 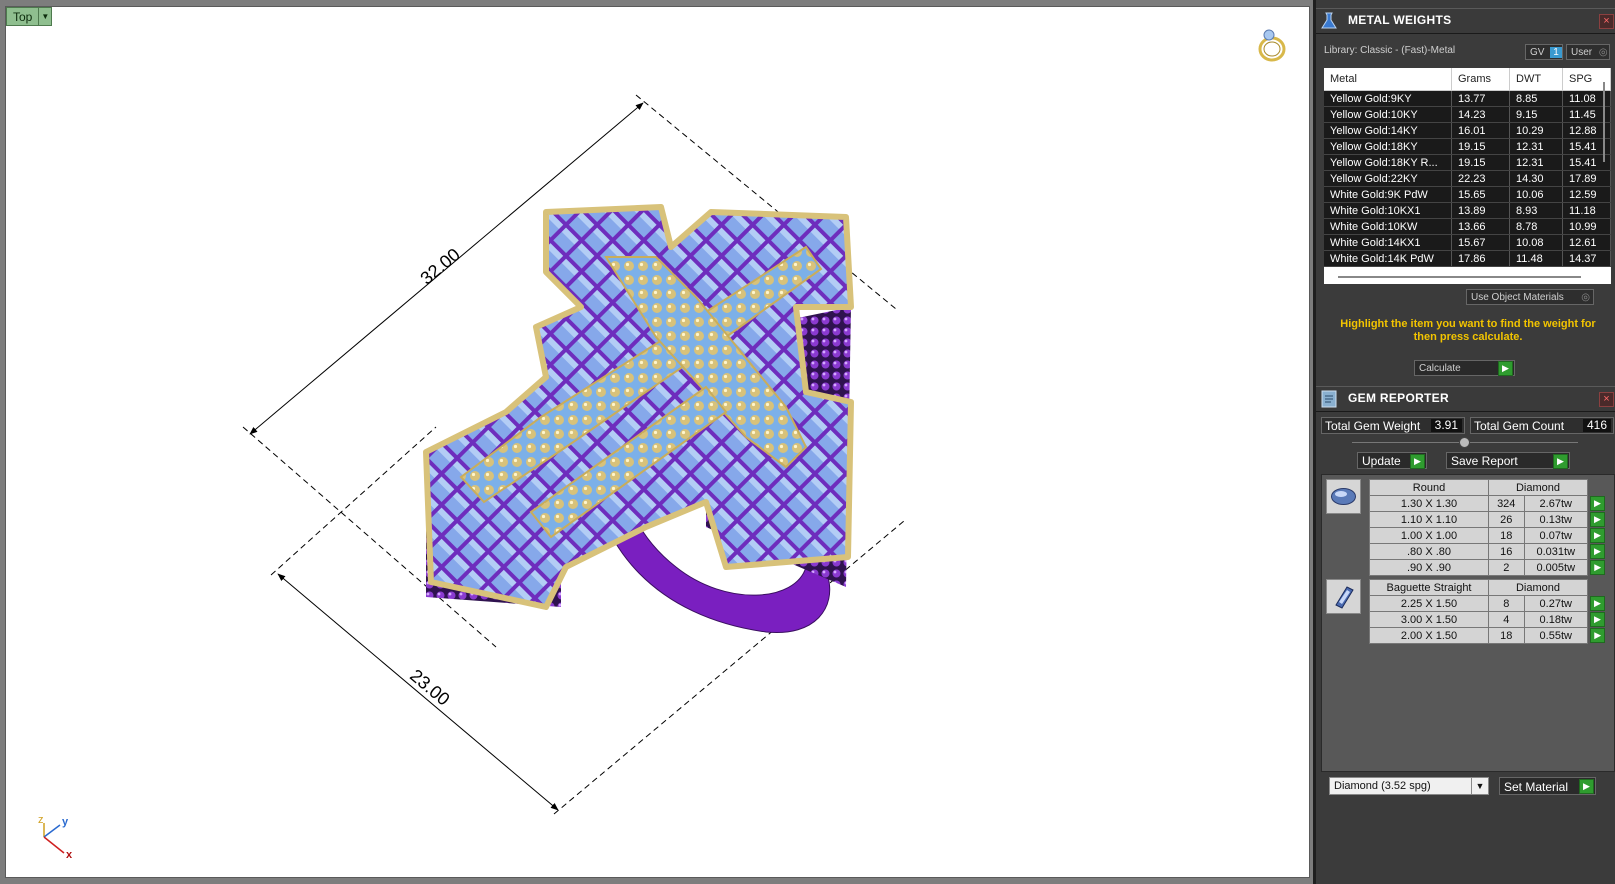 I want to click on vertical-scrollbar, so click(x=1604, y=122).